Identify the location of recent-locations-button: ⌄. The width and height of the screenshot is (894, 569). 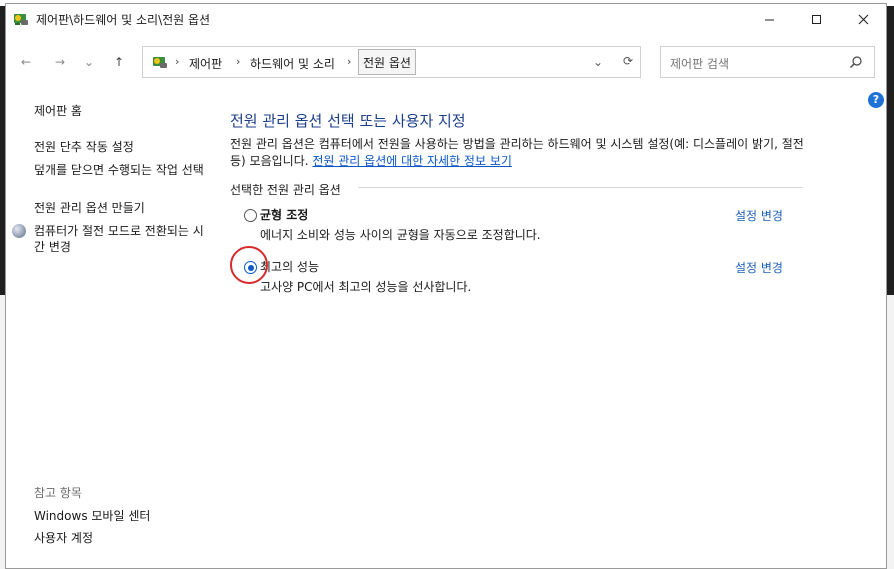
(89, 62).